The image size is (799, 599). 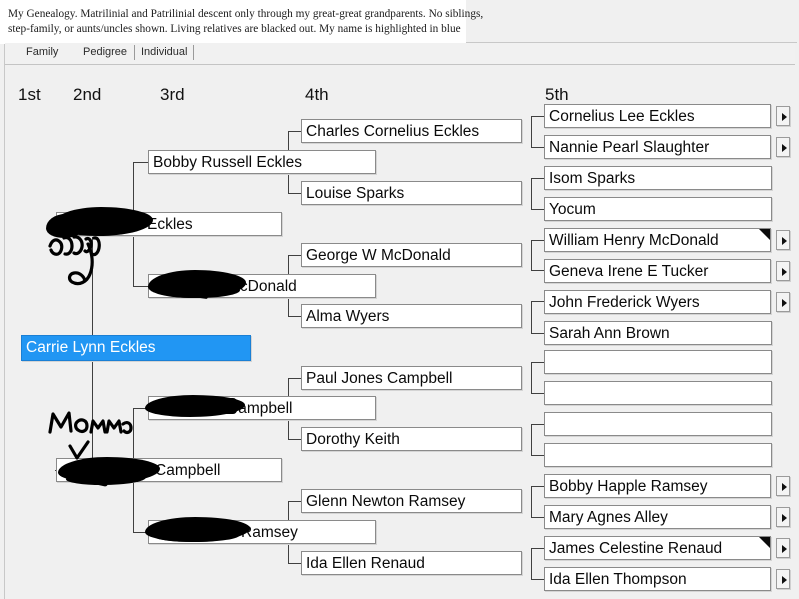 I want to click on connector-gen5-cornelius-stub, so click(x=537, y=116).